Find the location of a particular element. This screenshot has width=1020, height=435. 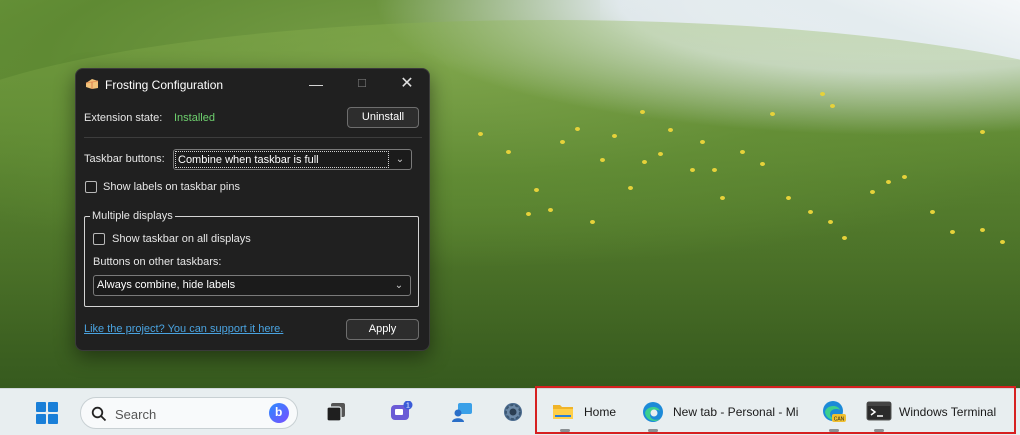

maximize-button: ☐ is located at coordinates (362, 84).